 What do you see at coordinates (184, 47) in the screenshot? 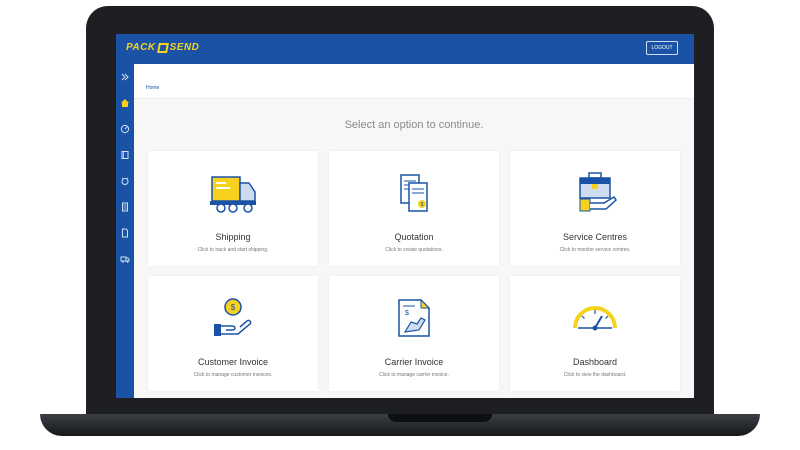
I see `logo-text-right: SEND` at bounding box center [184, 47].